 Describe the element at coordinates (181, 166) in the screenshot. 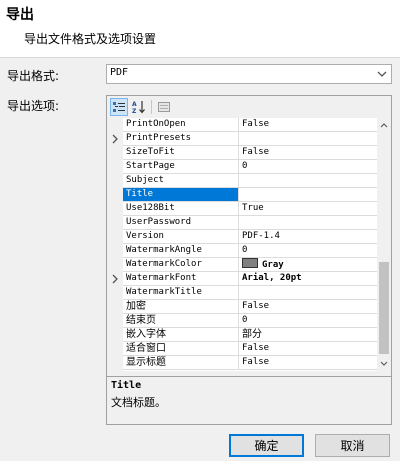

I see `property-name: StartPage` at that location.